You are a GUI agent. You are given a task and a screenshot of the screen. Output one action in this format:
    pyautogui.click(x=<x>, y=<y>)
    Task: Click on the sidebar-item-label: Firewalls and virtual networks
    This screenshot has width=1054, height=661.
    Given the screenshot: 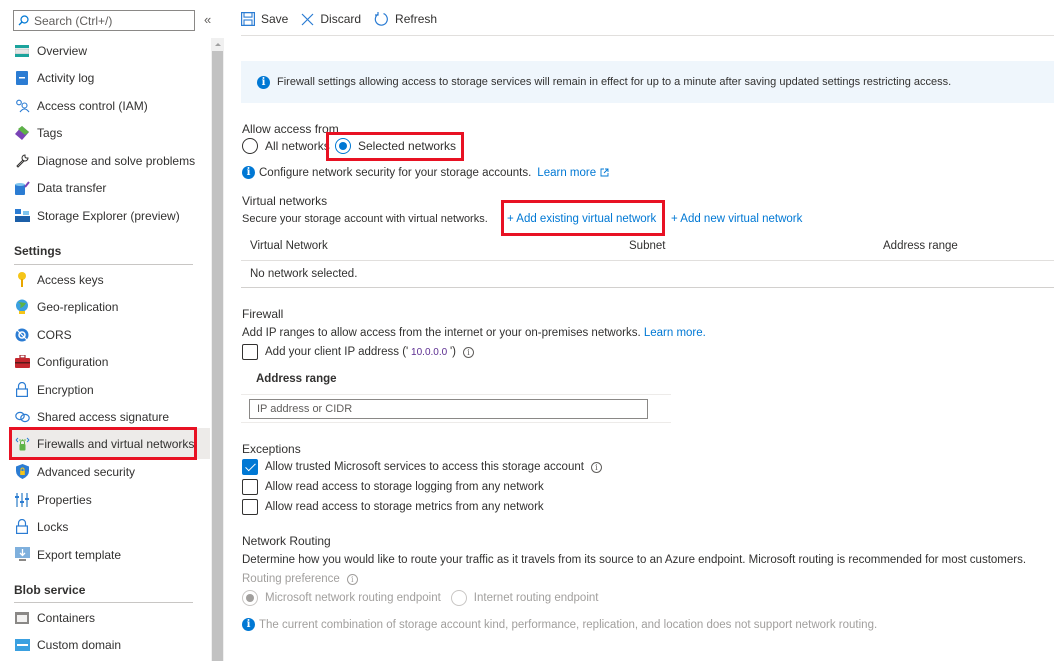 What is the action you would take?
    pyautogui.click(x=116, y=443)
    